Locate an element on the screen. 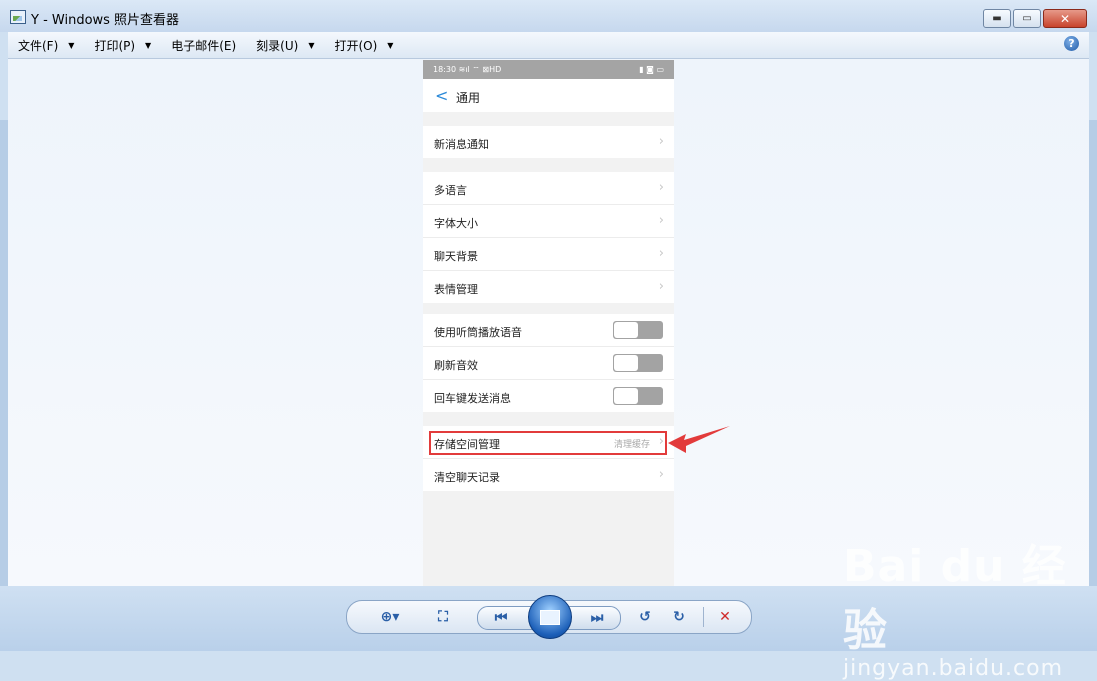  menu-print-label: 打印(P) is located at coordinates (115, 45).